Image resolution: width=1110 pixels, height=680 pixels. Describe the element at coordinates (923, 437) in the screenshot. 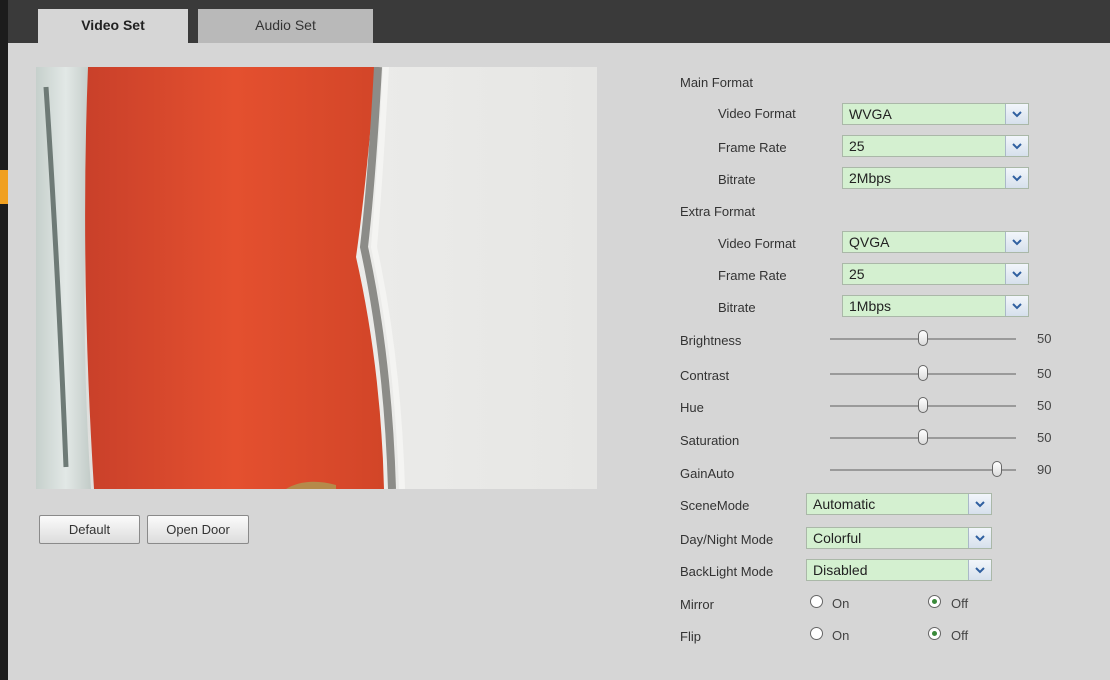

I see `saturation-slider-thumb` at that location.